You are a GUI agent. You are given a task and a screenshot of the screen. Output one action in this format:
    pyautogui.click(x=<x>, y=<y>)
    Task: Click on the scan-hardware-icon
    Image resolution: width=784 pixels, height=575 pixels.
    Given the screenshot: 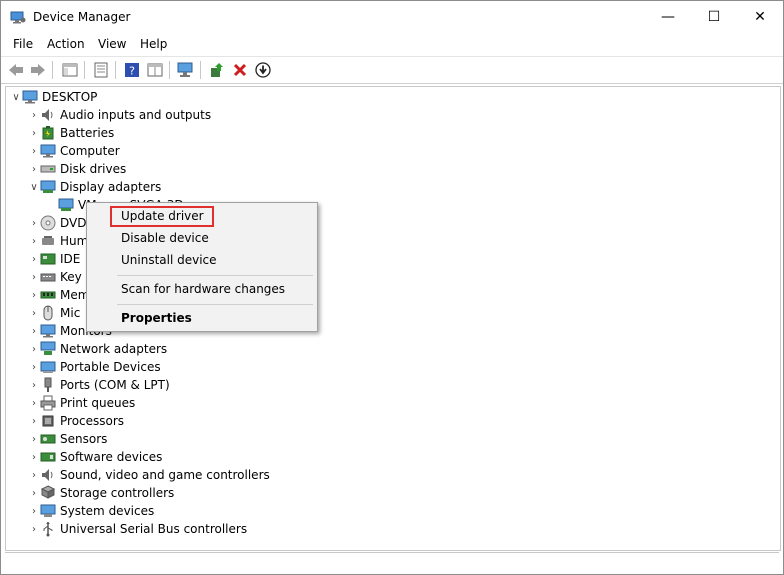 What is the action you would take?
    pyautogui.click(x=186, y=70)
    